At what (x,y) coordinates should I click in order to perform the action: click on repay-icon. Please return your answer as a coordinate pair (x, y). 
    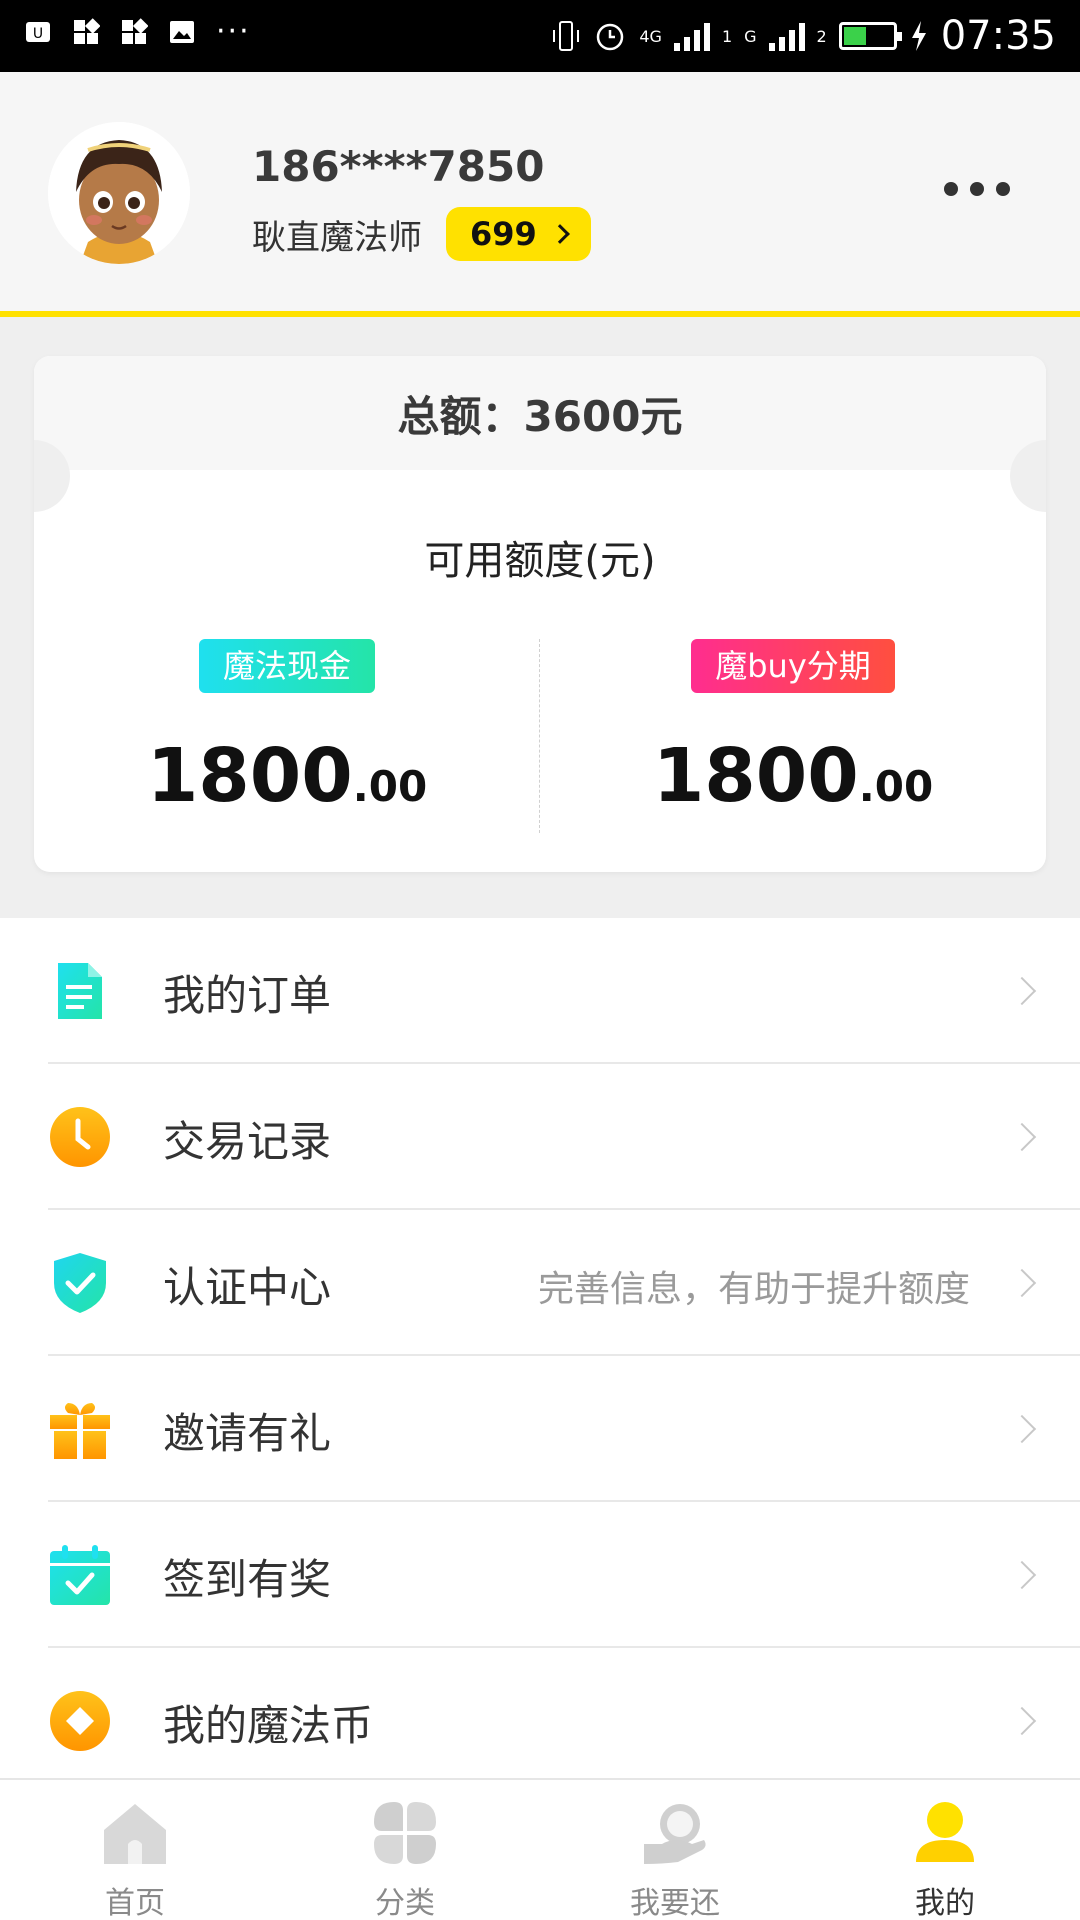
    Looking at the image, I should click on (675, 1834).